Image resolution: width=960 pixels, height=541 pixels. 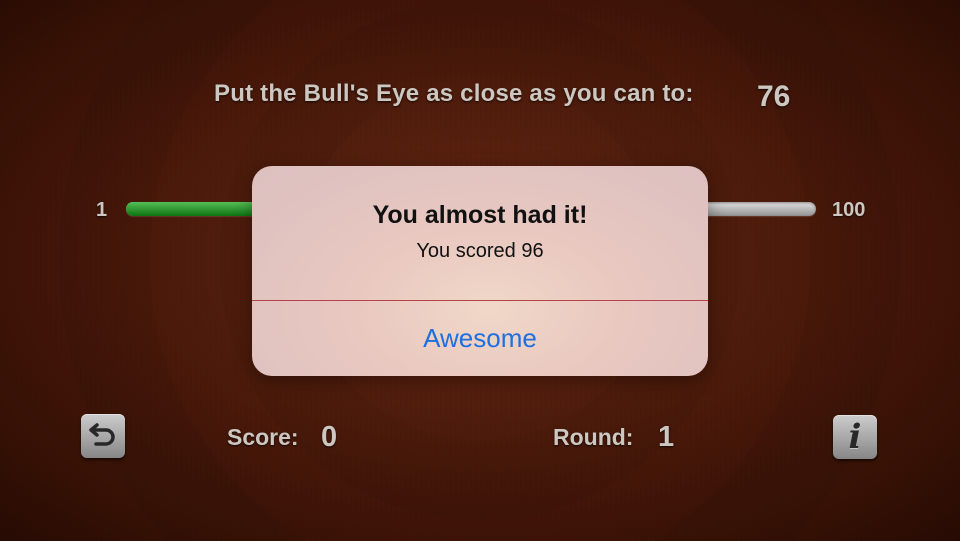 I want to click on alert-title: You almost had it!, so click(x=480, y=215).